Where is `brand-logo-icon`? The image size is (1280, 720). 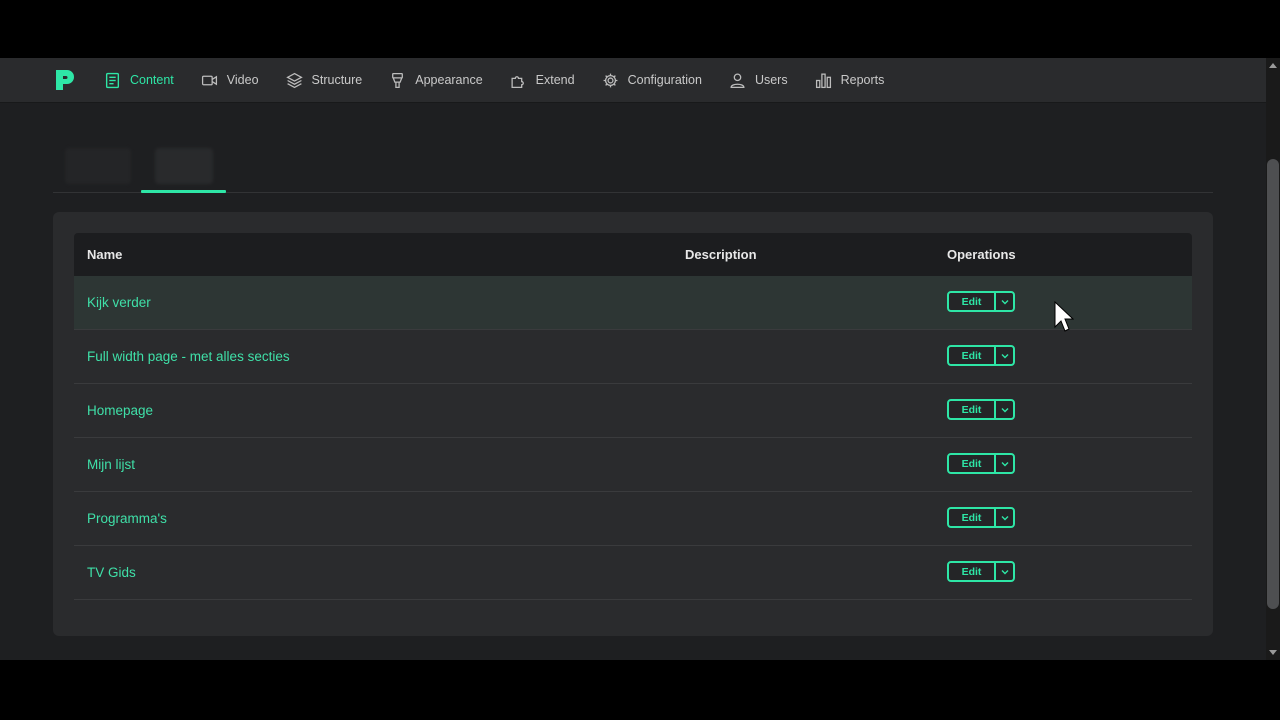
brand-logo-icon is located at coordinates (65, 80).